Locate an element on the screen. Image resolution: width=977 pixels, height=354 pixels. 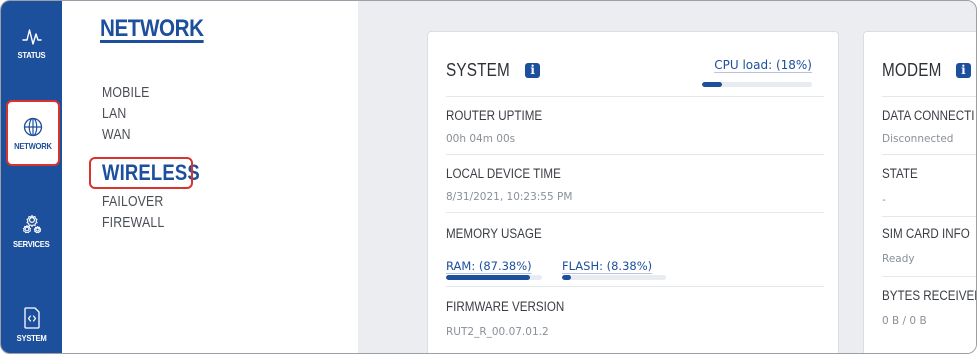
sidebar-item-services: SERVICES is located at coordinates (31, 230).